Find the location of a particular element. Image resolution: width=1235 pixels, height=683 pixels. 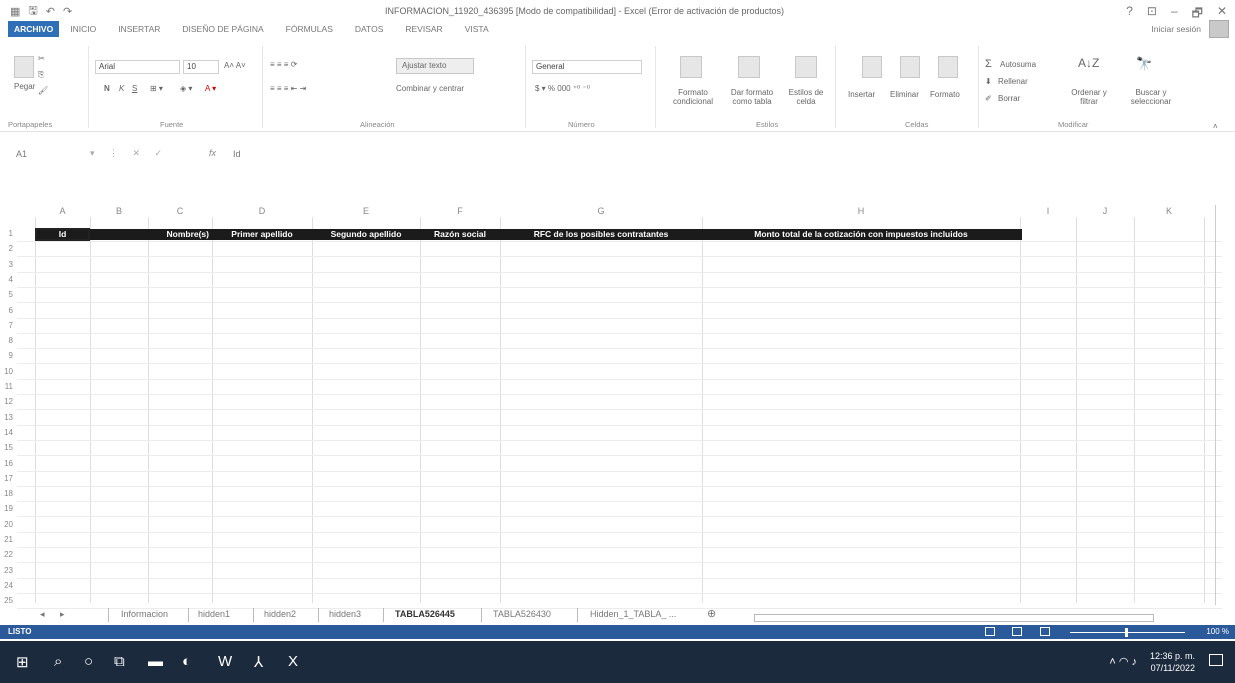

column-header-k: K is located at coordinates (1169, 211).